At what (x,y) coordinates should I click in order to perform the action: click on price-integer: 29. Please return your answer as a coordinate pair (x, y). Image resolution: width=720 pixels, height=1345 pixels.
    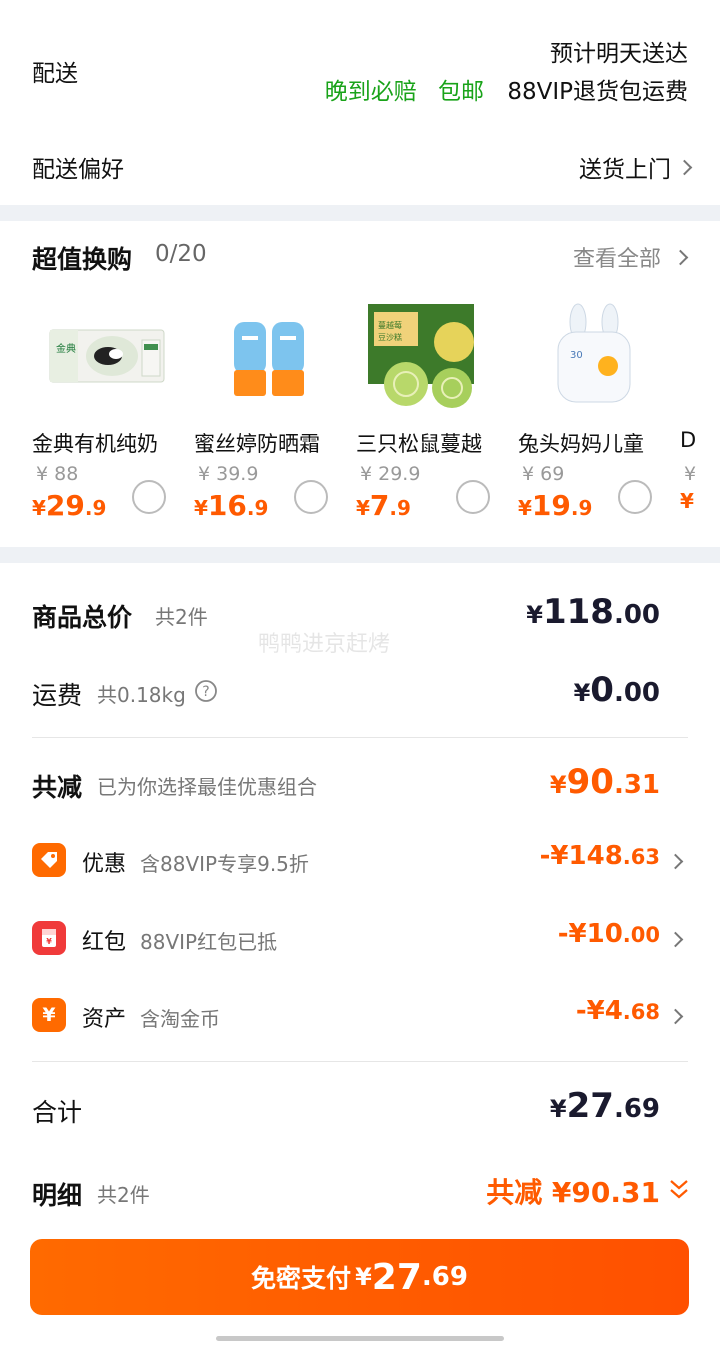
    Looking at the image, I should click on (65, 505).